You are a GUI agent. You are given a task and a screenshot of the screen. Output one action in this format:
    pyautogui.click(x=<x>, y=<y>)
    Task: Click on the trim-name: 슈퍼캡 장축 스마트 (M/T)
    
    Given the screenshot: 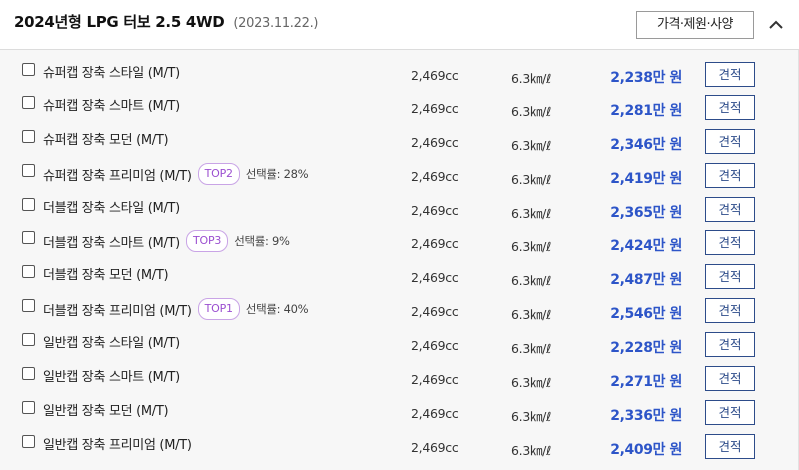 What is the action you would take?
    pyautogui.click(x=111, y=106)
    